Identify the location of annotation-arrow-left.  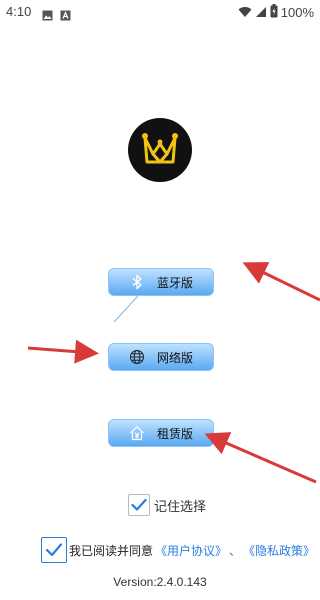
(63, 351).